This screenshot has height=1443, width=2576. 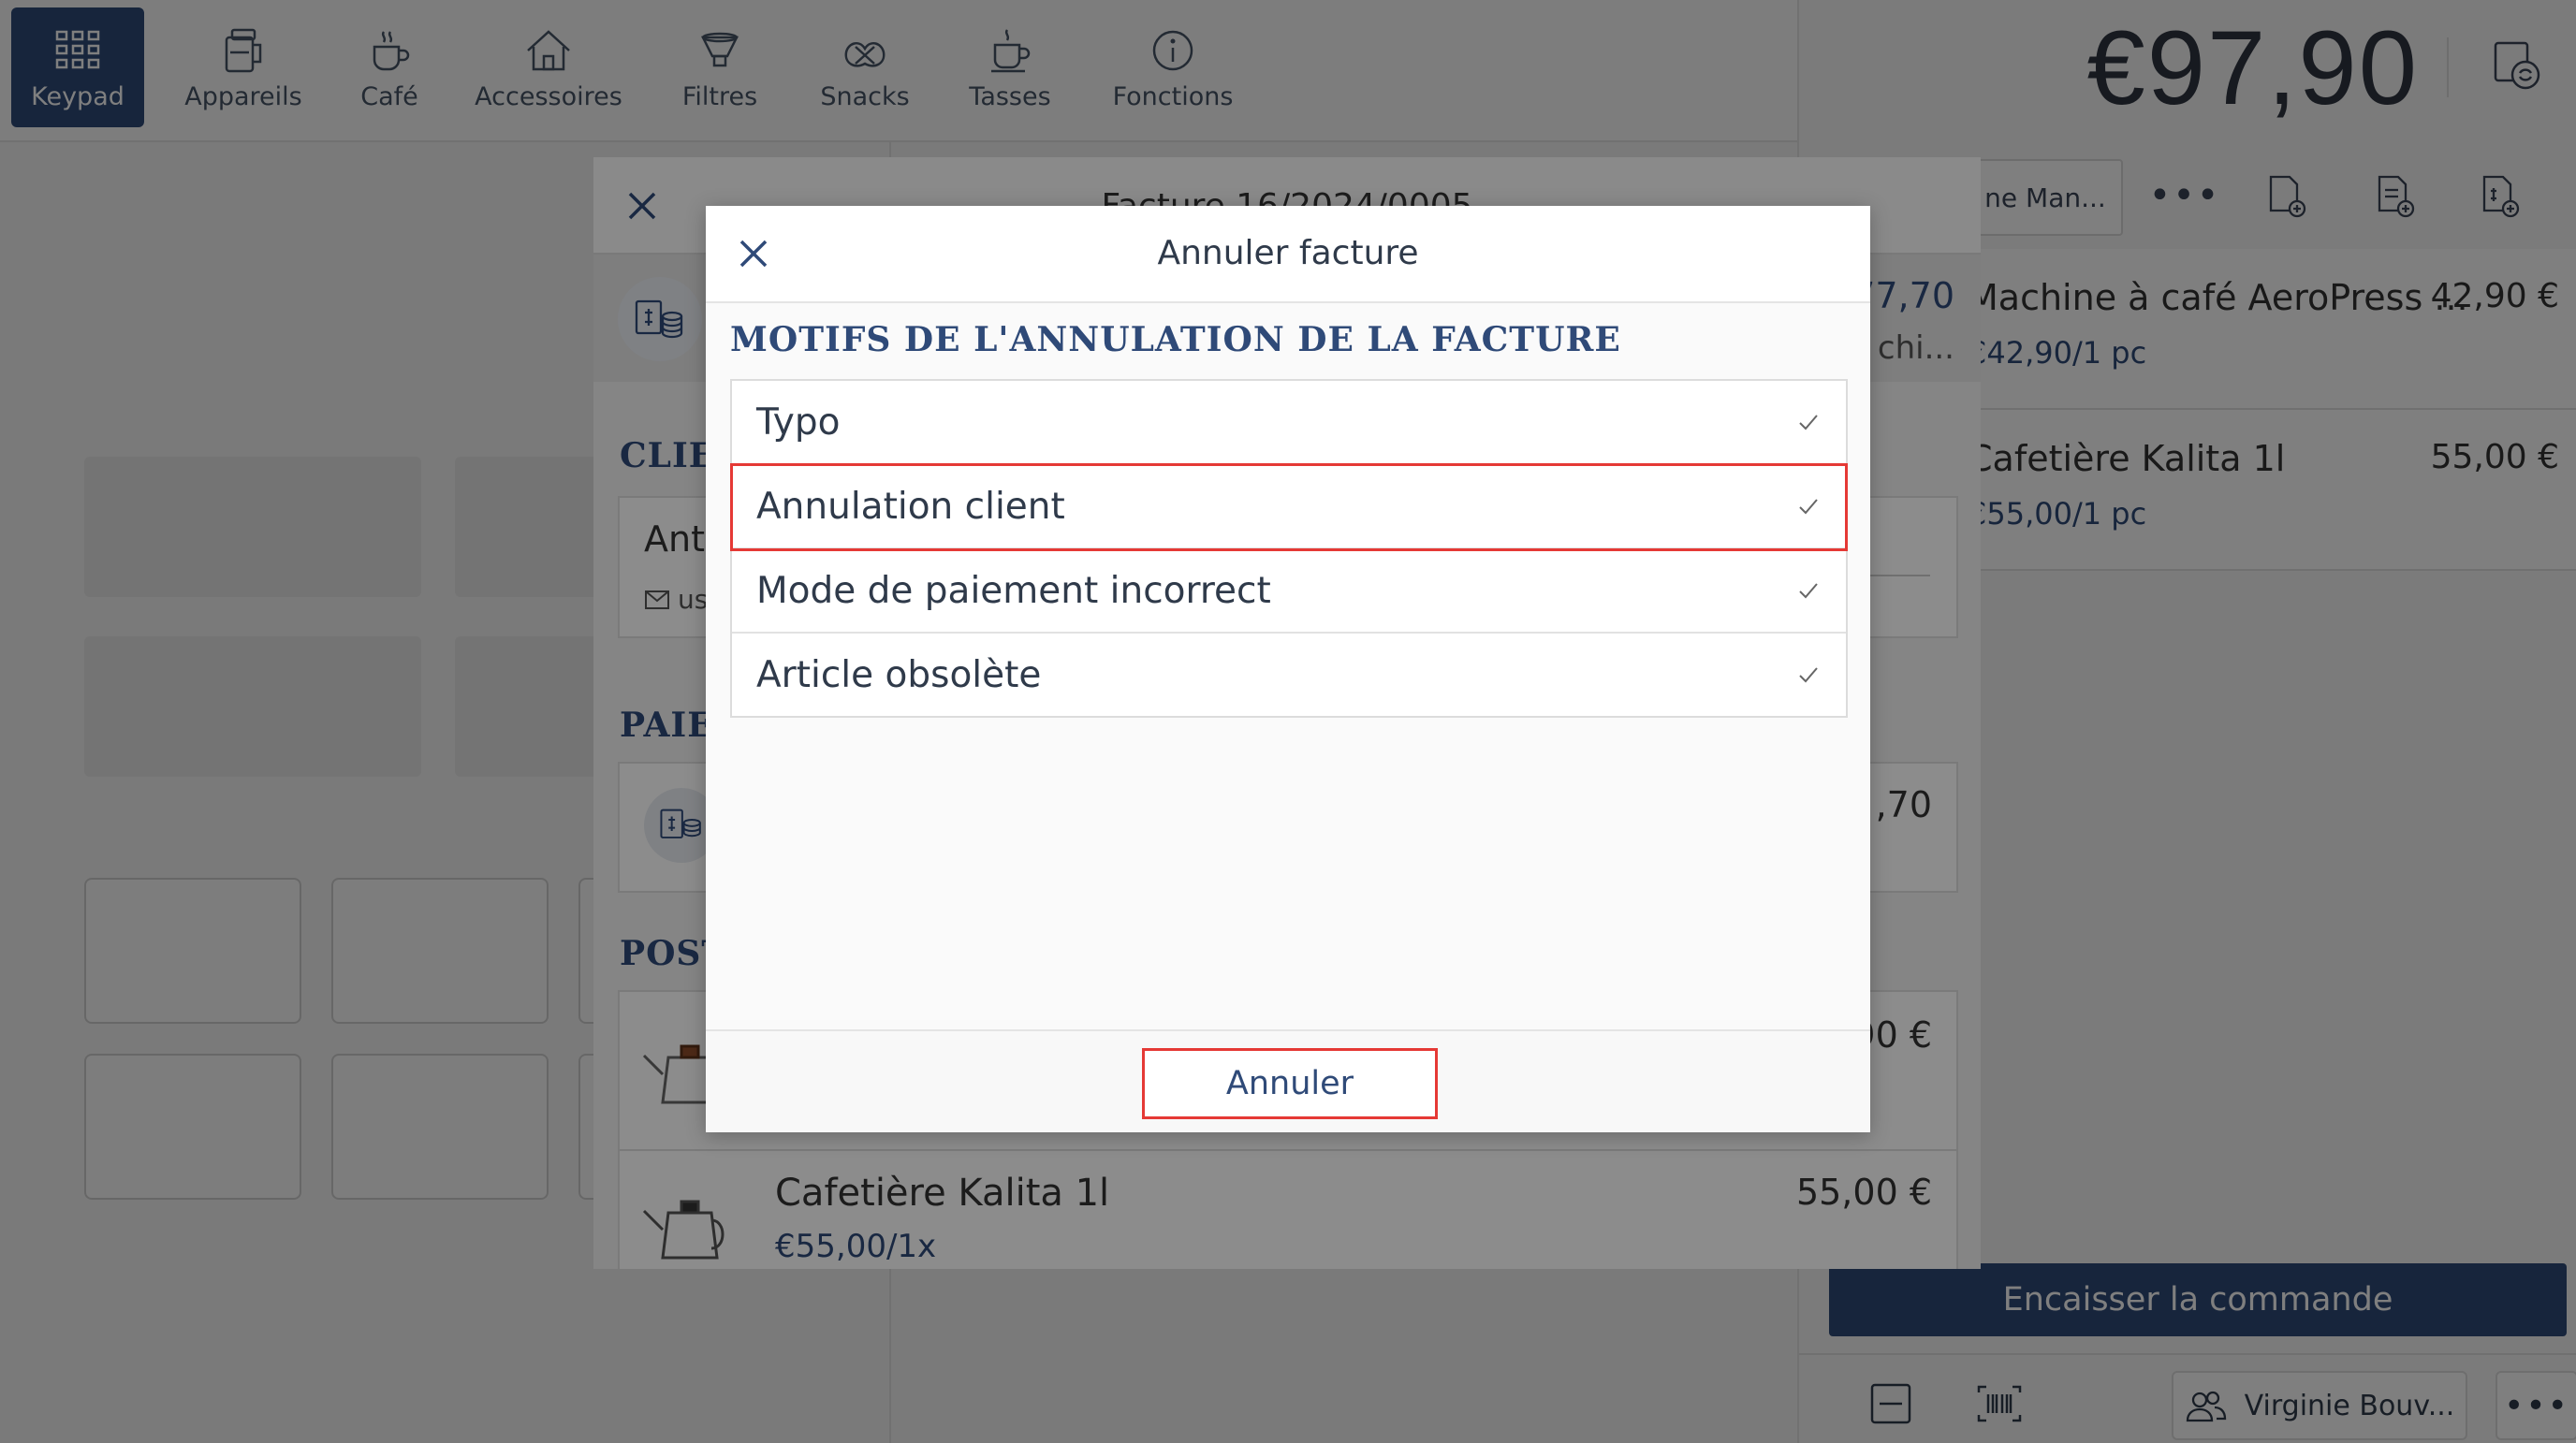 I want to click on modal-footer: Annuler, so click(x=1288, y=1080).